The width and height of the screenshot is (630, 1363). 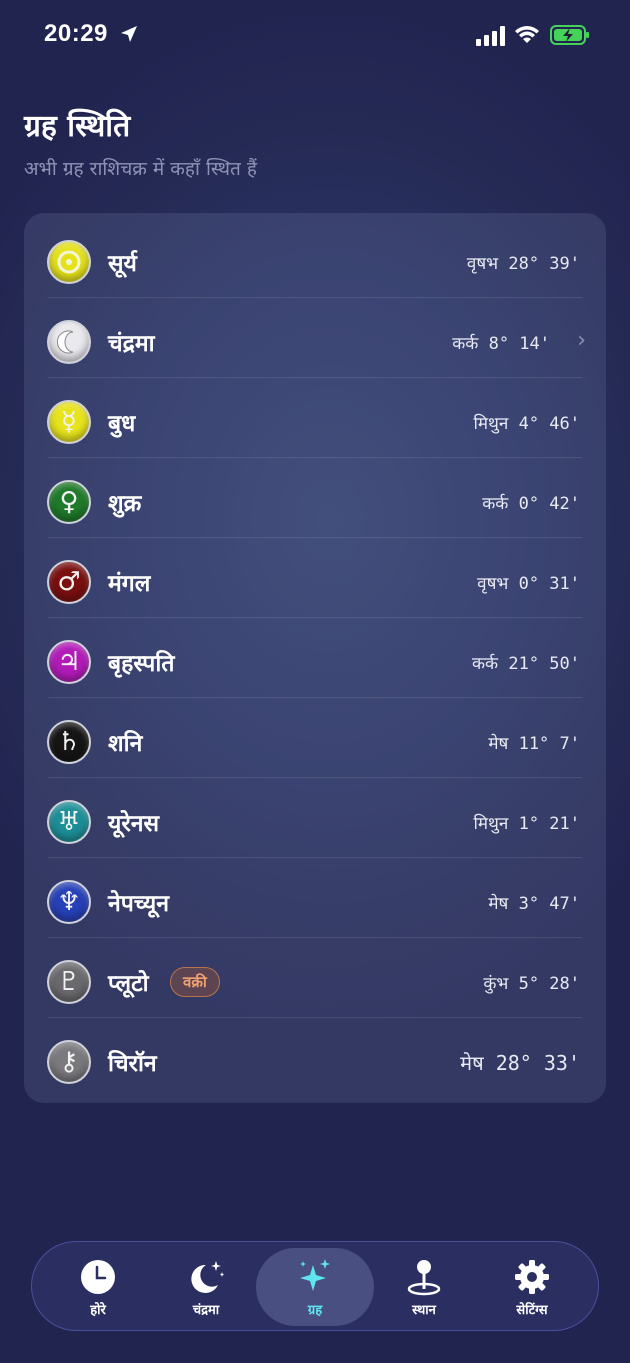 I want to click on planet-name: नेपच्यून, so click(x=139, y=904).